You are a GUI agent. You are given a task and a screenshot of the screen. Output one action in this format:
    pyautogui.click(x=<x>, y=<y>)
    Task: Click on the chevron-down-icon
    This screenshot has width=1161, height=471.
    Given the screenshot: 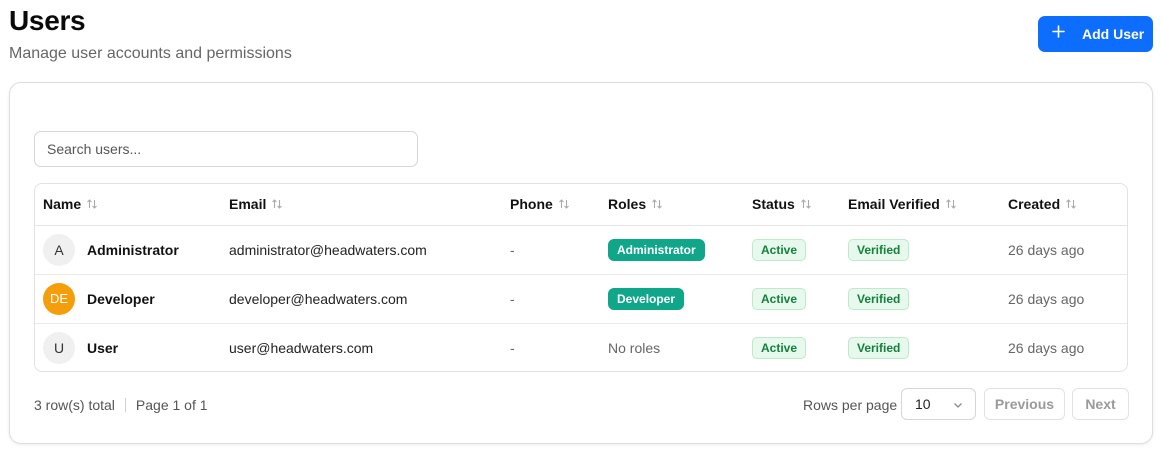 What is the action you would take?
    pyautogui.click(x=958, y=405)
    